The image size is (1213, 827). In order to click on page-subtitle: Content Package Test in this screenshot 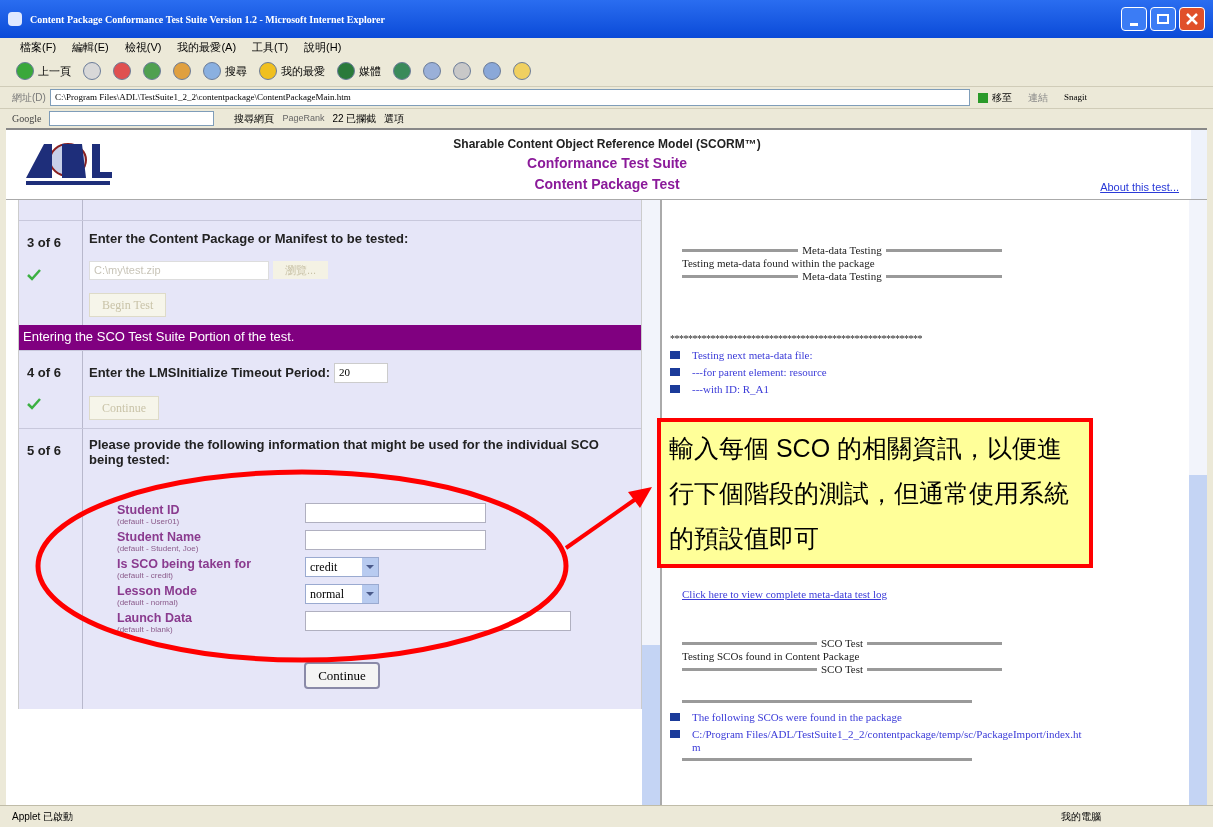, I will do `click(607, 184)`.